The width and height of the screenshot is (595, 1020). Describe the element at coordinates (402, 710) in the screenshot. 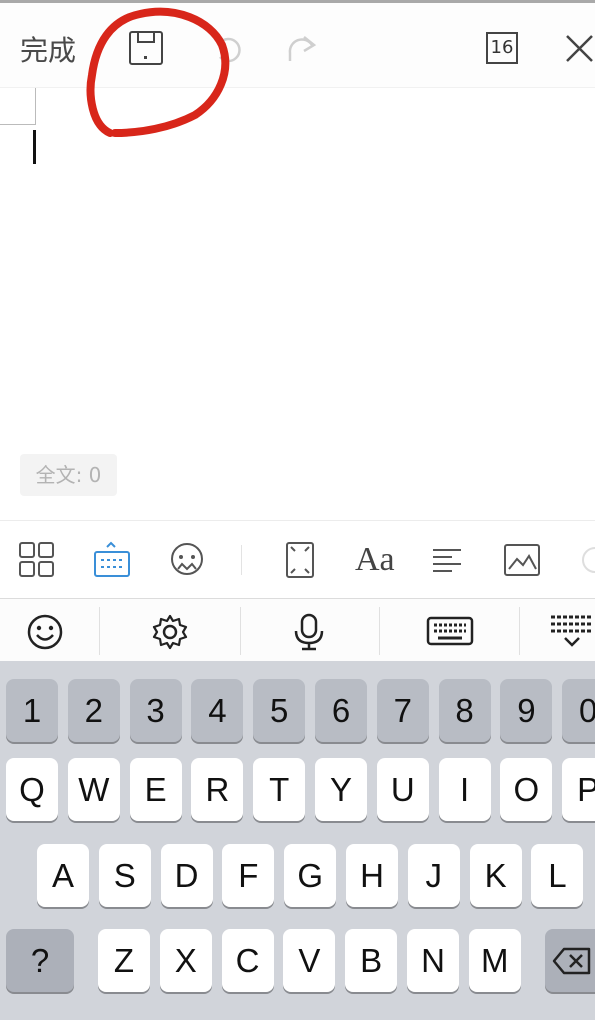

I see `key-7: 7` at that location.